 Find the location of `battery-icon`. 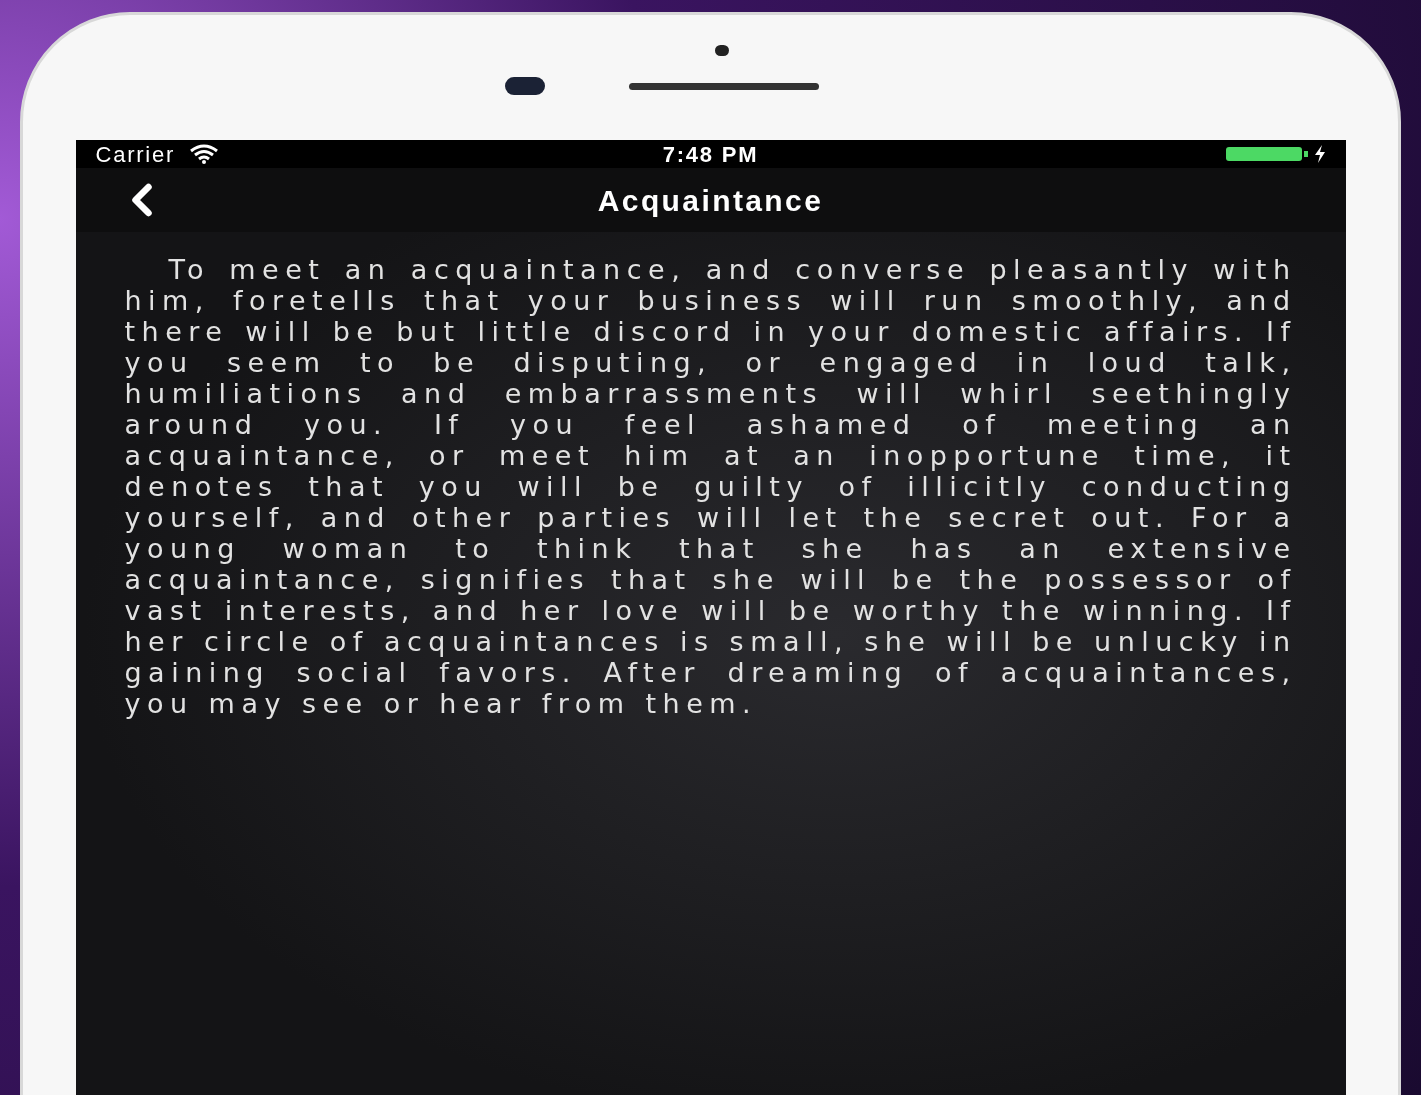

battery-icon is located at coordinates (1267, 154).